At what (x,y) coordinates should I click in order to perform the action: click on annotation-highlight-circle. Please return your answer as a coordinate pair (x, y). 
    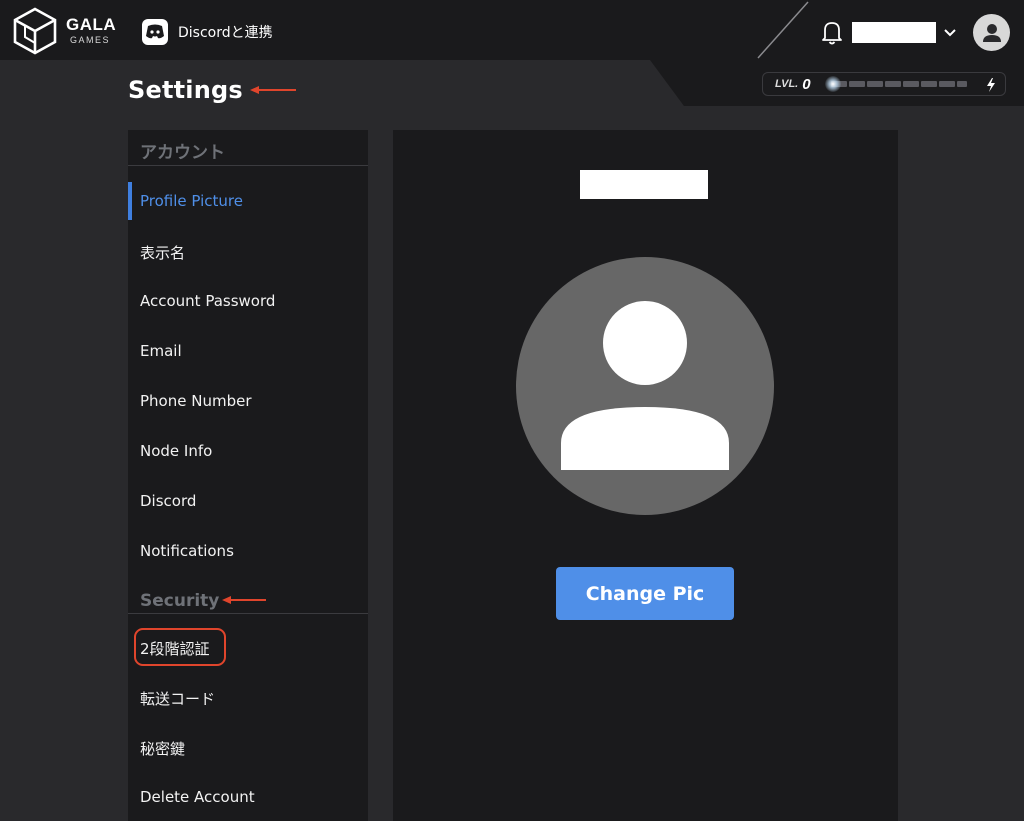
    Looking at the image, I should click on (180, 647).